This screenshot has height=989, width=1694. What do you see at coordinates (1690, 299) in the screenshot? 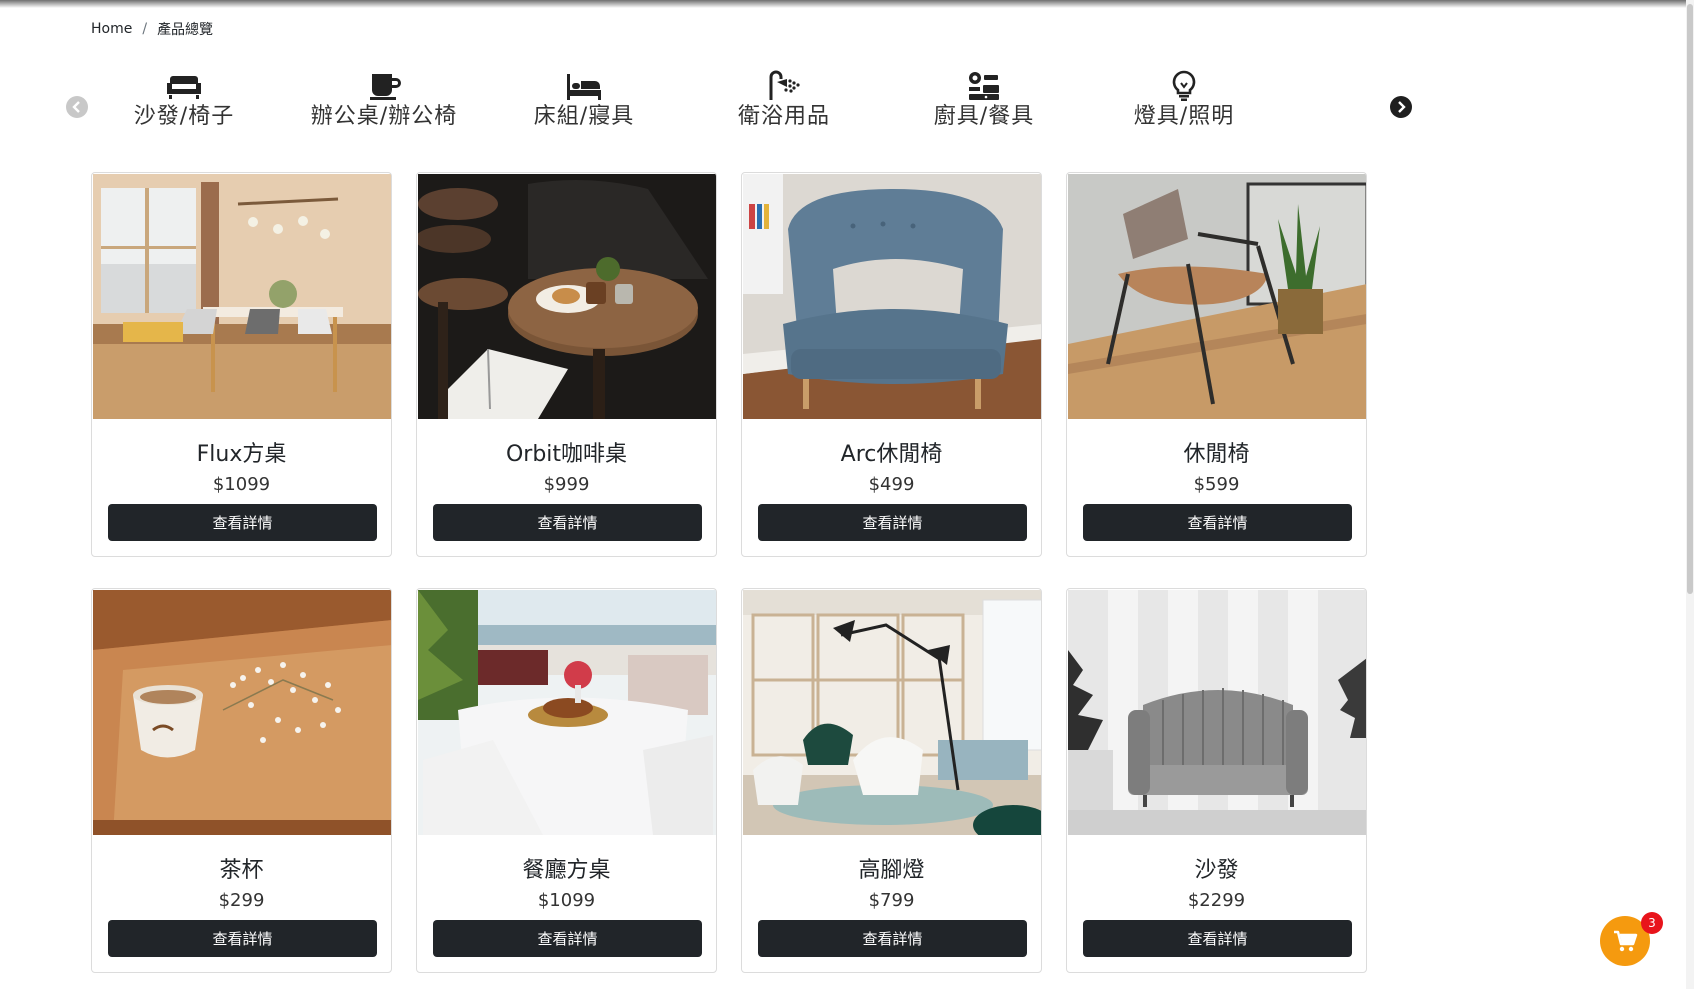
I see `scrollbar-thumb` at bounding box center [1690, 299].